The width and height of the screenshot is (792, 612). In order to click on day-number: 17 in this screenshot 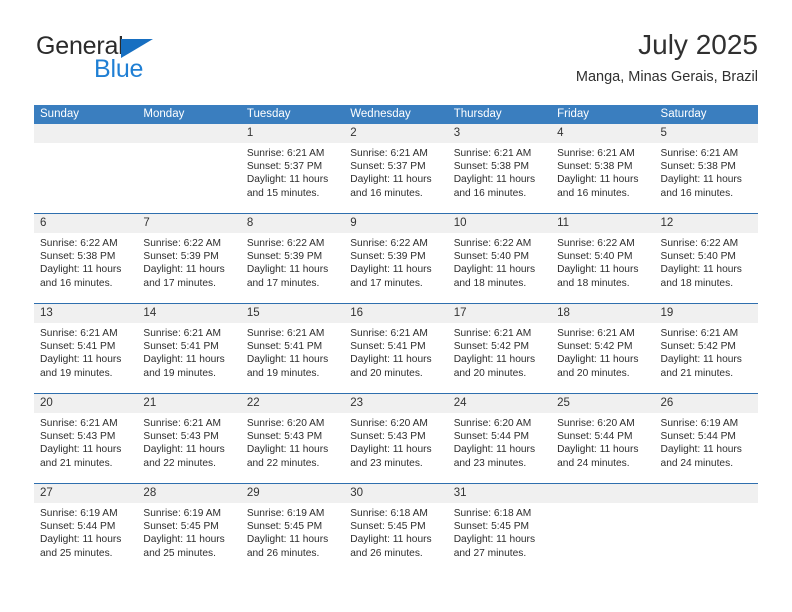, I will do `click(460, 313)`.